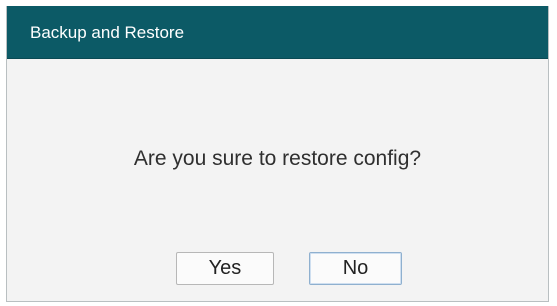 The image size is (557, 306). I want to click on yes-button: Yes, so click(225, 268).